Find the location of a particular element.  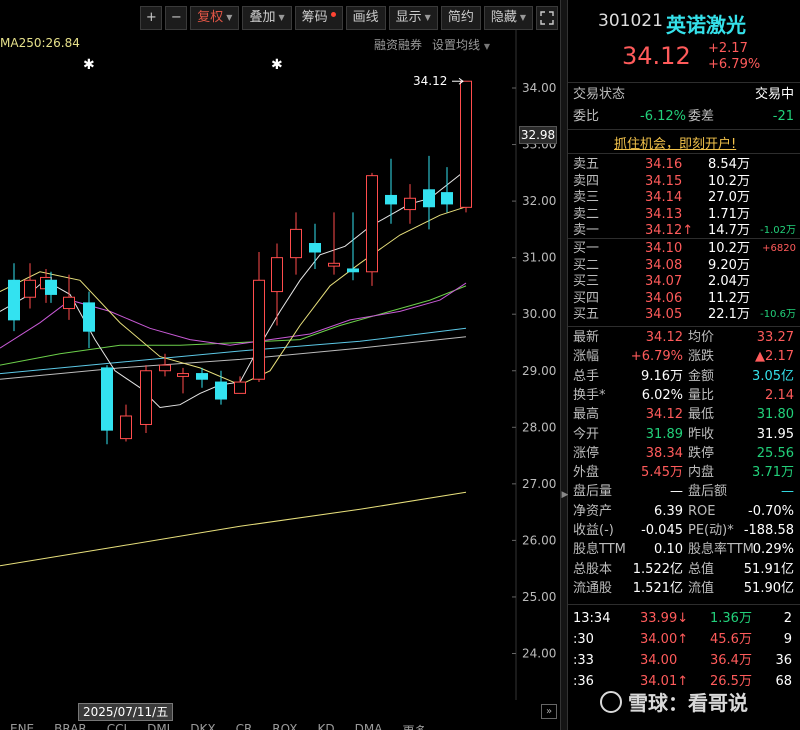

ask-volume: 8.54万 is located at coordinates (729, 164).